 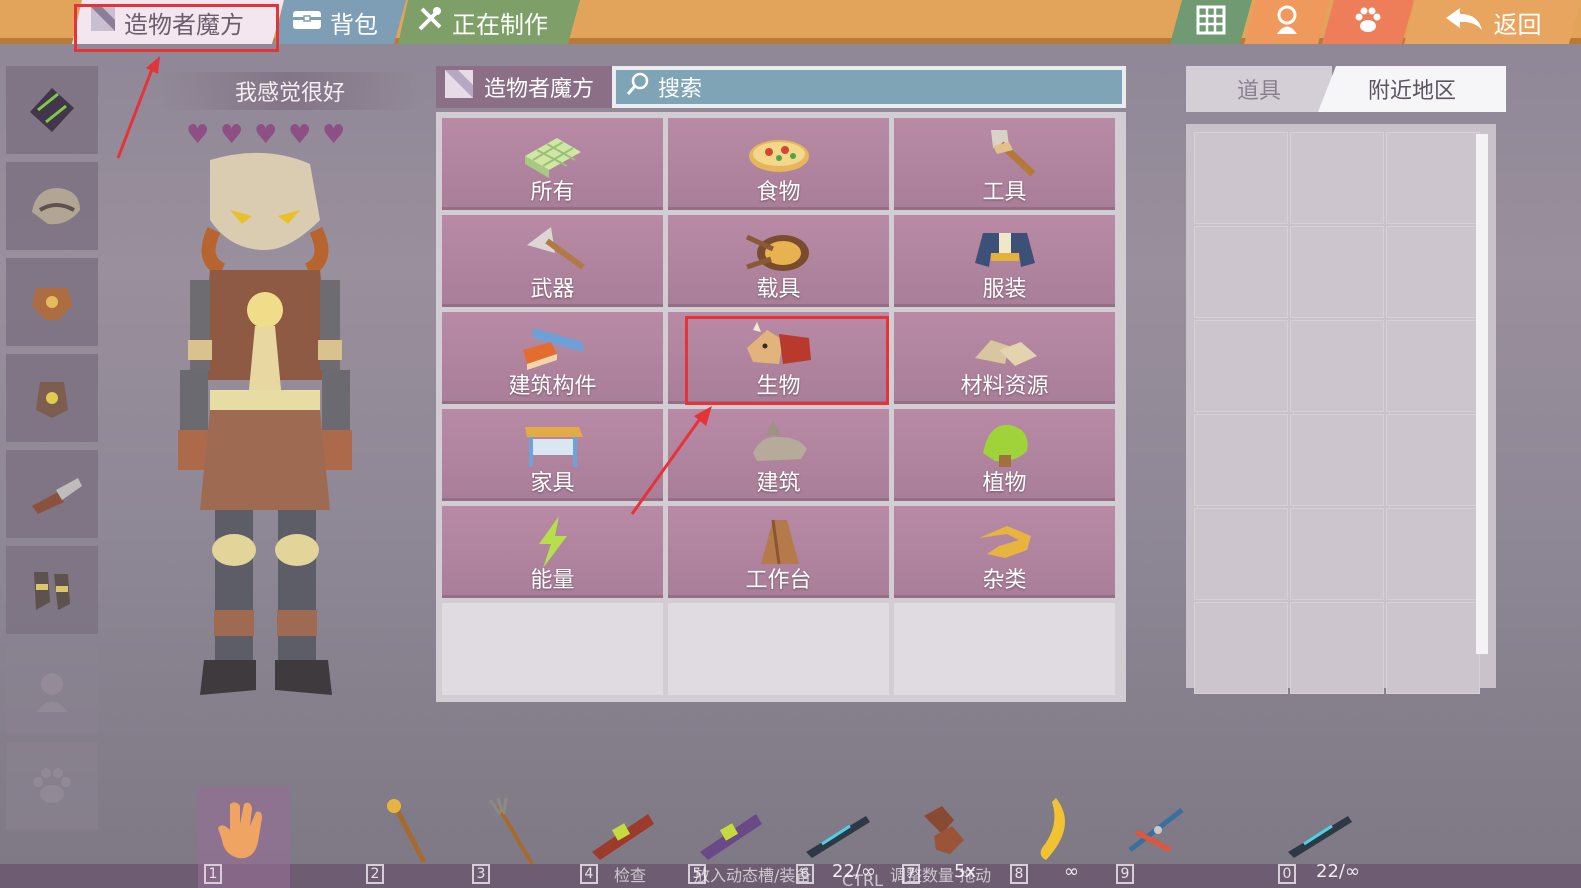 I want to click on nearby-tabs: 道具 附近地区, so click(x=1346, y=89).